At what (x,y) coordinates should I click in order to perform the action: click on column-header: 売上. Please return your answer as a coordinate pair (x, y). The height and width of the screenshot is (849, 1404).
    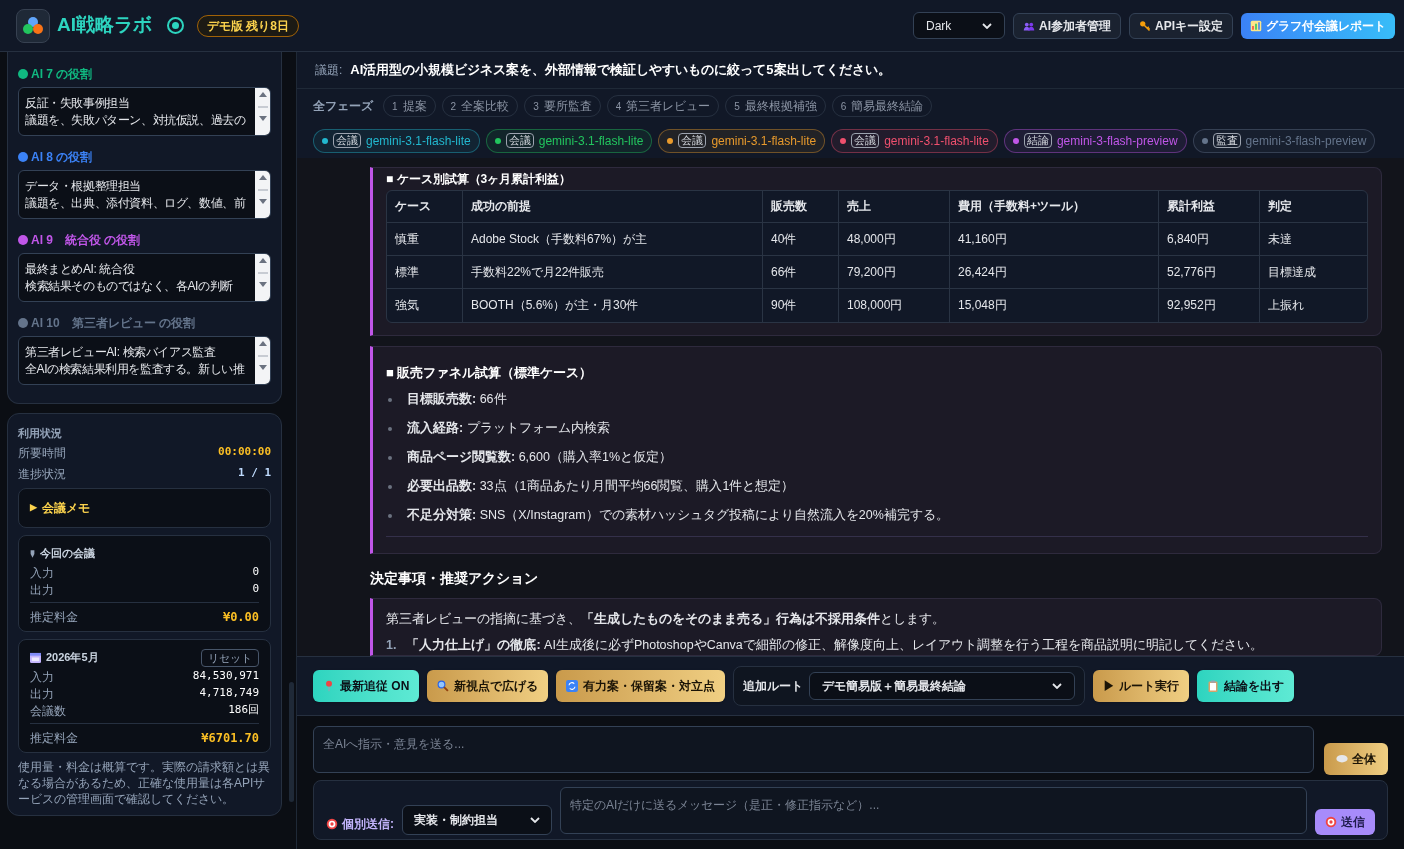
    Looking at the image, I should click on (893, 206).